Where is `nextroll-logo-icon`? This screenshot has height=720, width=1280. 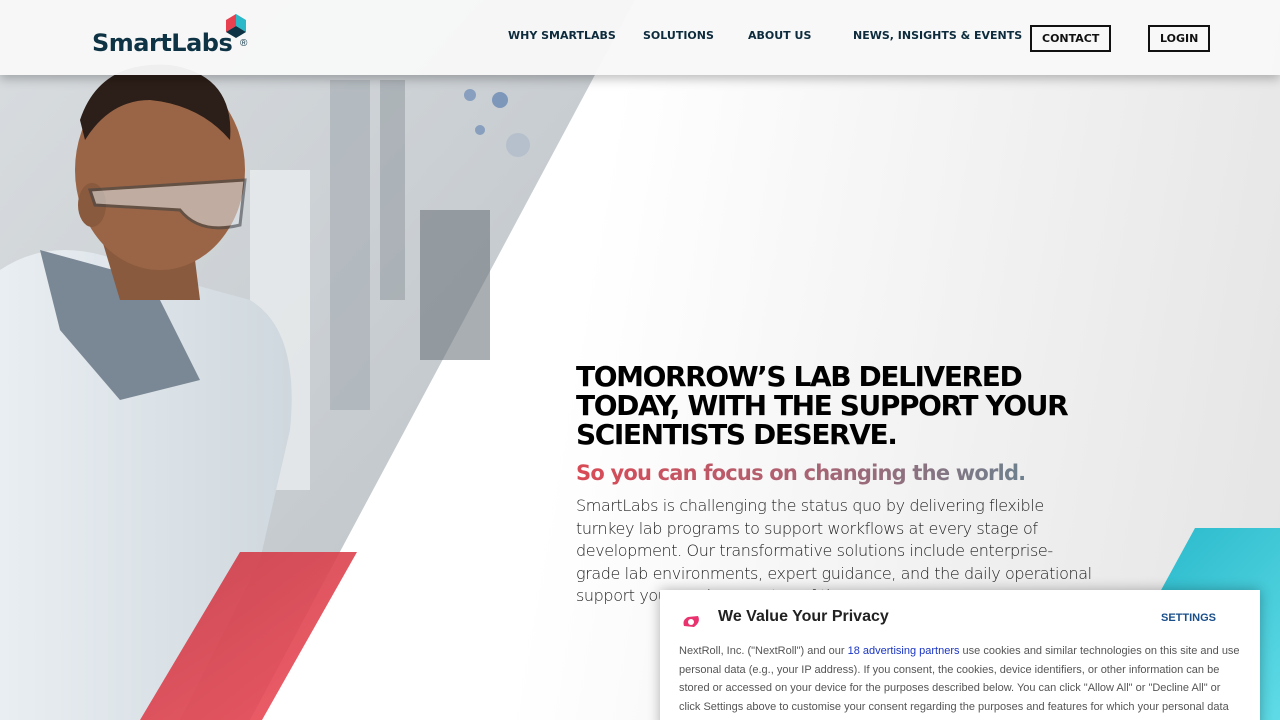 nextroll-logo-icon is located at coordinates (691, 621).